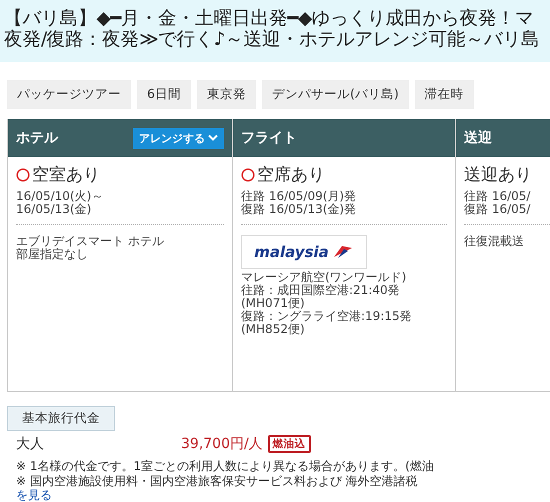 The height and width of the screenshot is (502, 550). Describe the element at coordinates (498, 175) in the screenshot. I see `availability-status: 送迎あり` at that location.